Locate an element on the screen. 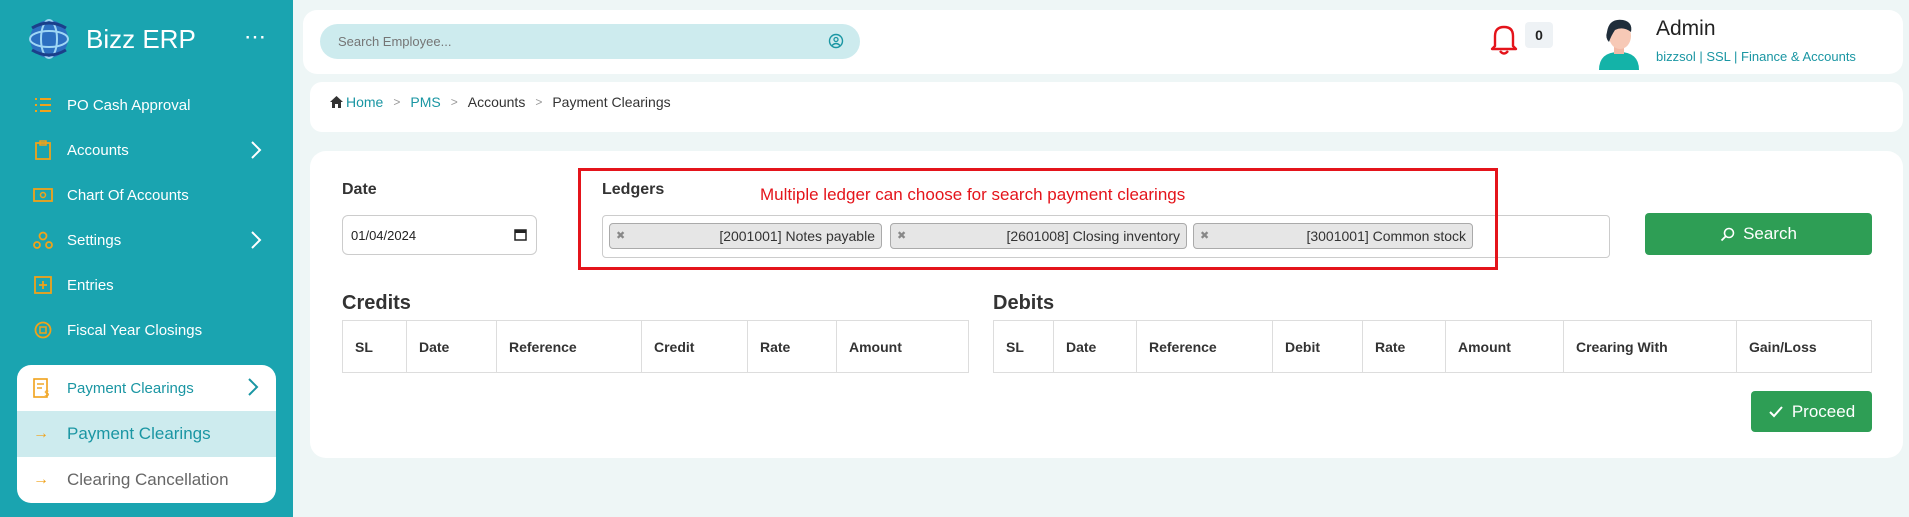 The image size is (1909, 517). nodes-icon is located at coordinates (43, 240).